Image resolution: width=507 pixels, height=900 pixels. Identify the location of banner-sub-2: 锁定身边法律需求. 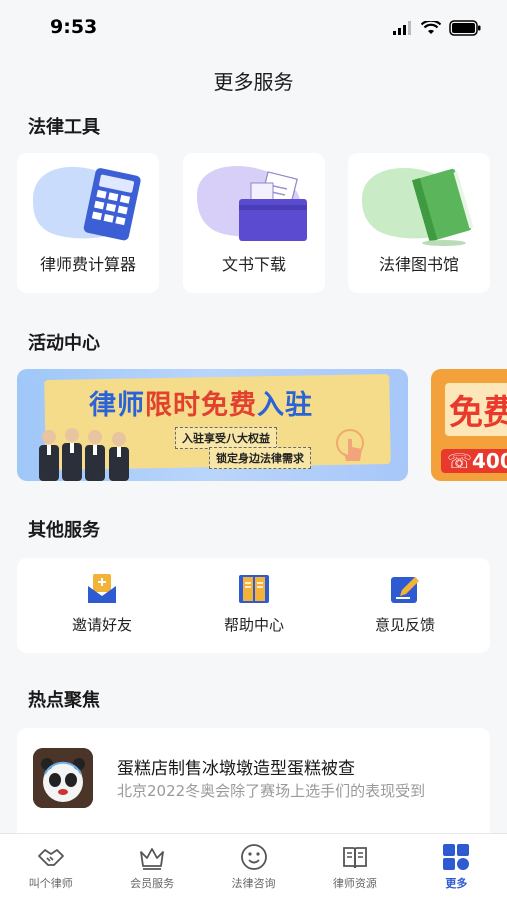
(260, 458).